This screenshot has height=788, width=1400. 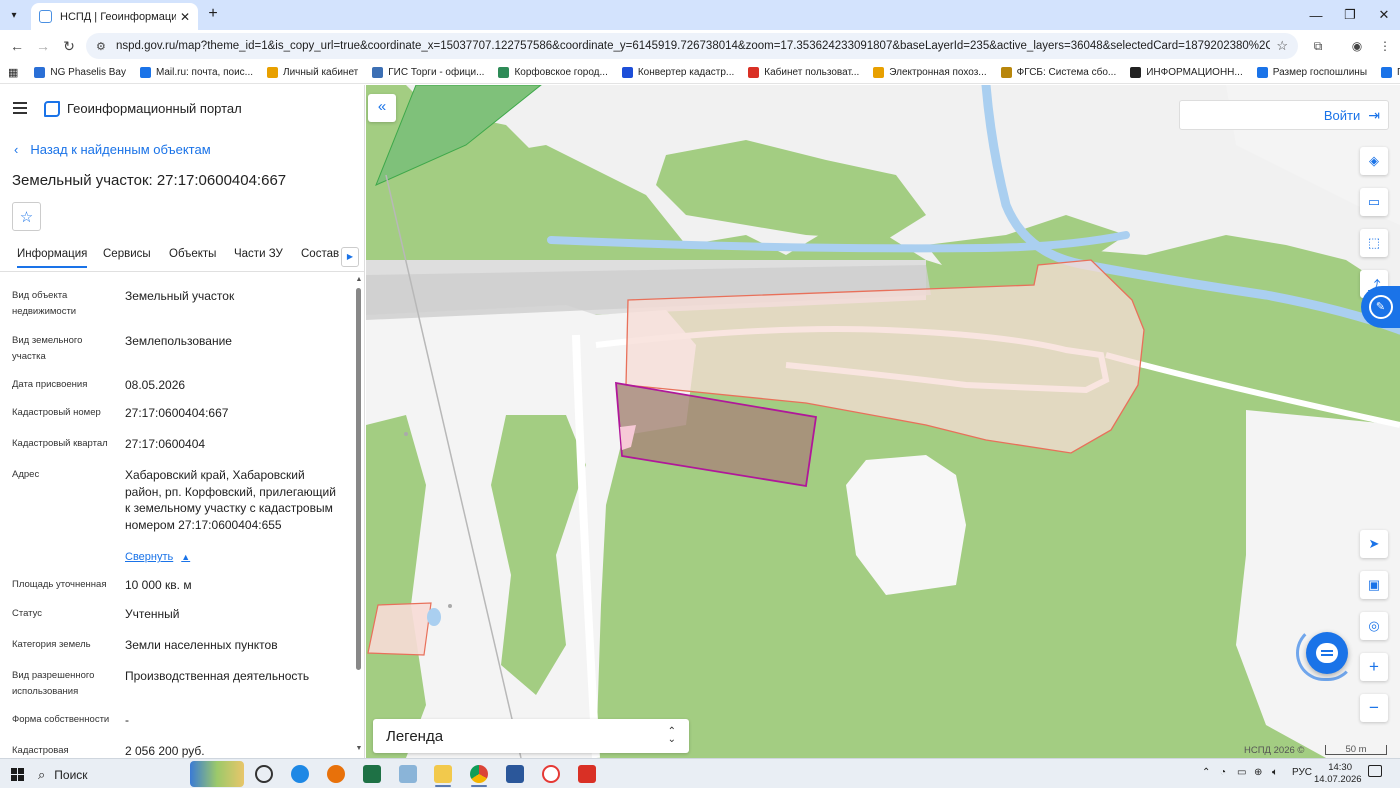 What do you see at coordinates (165, 751) in the screenshot?
I see `property-value: 2 056 200 руб.` at bounding box center [165, 751].